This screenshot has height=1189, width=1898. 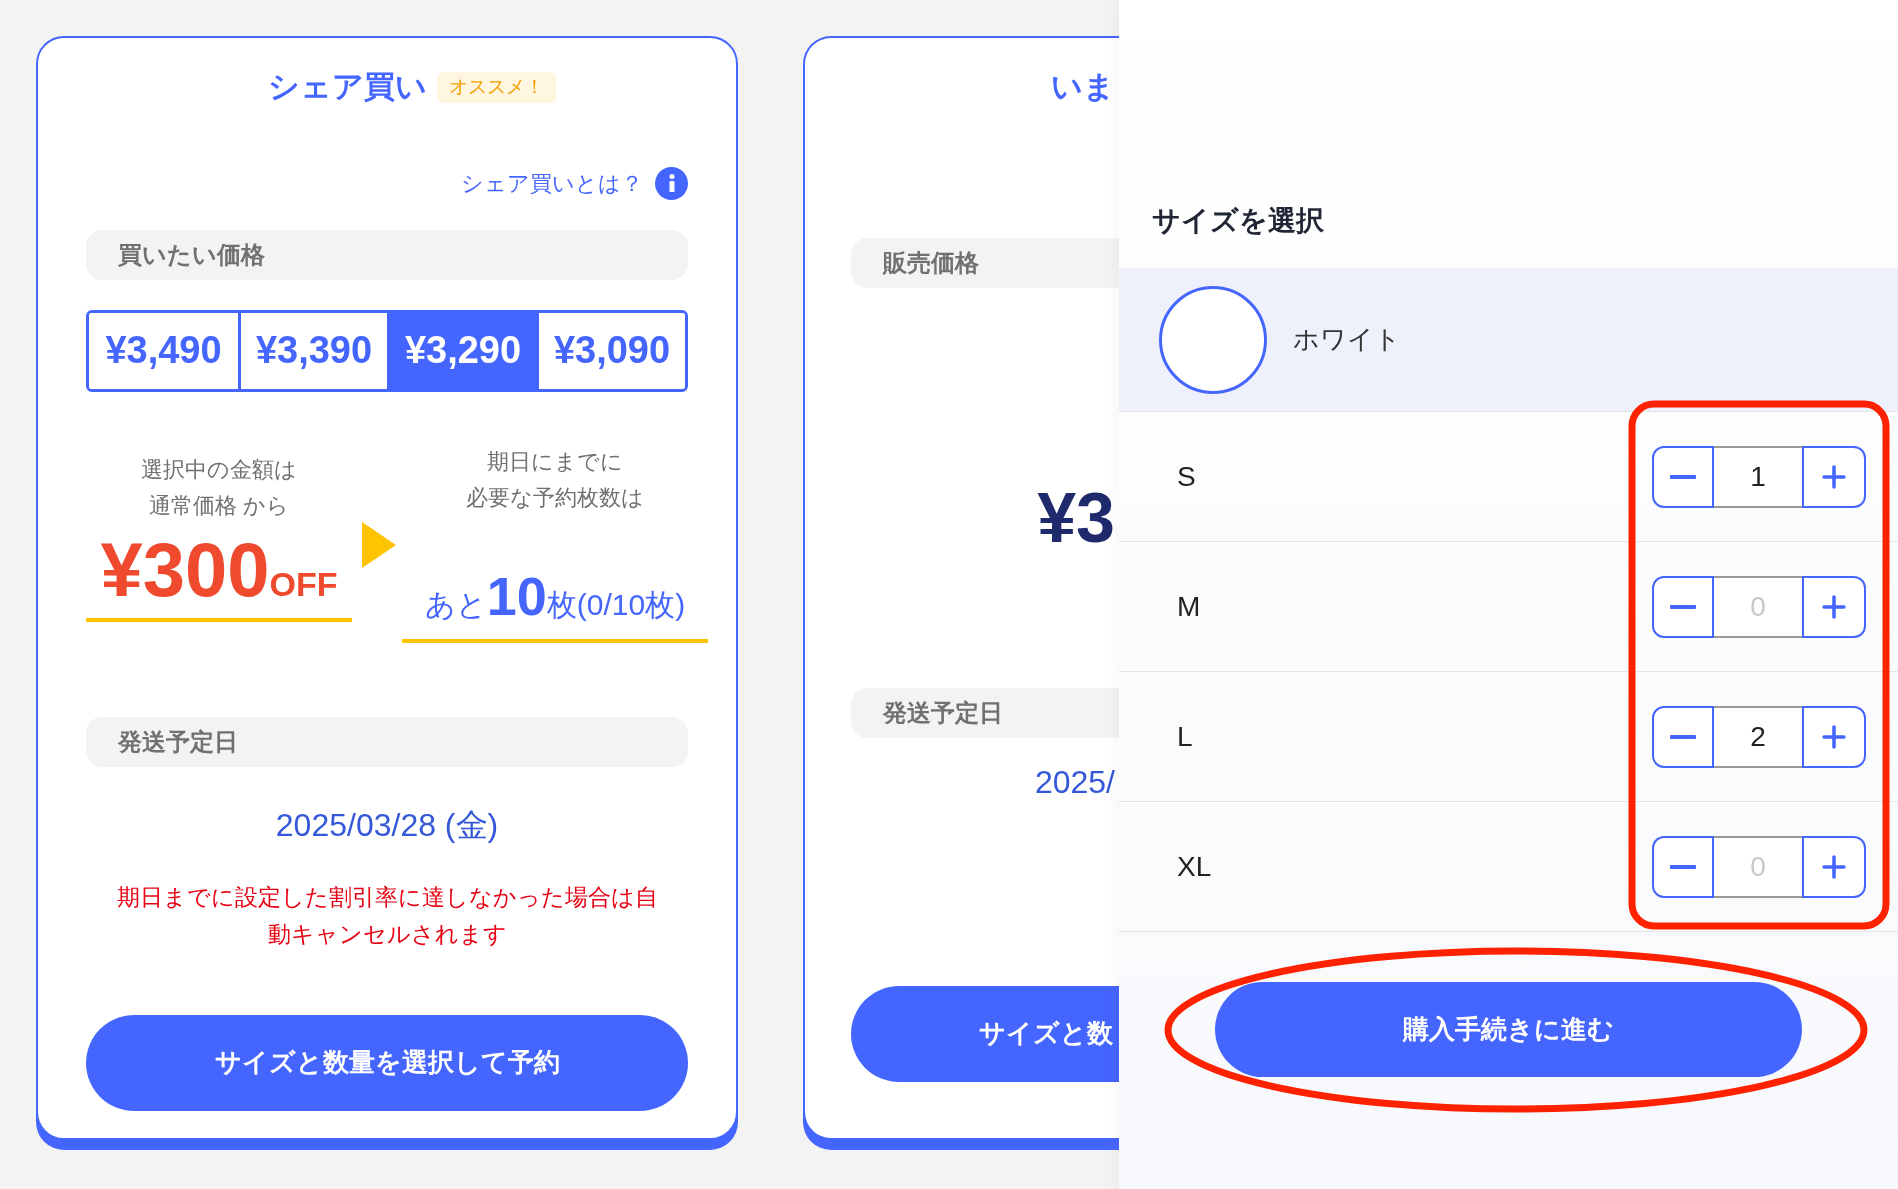 What do you see at coordinates (1508, 340) in the screenshot?
I see `color-option: ホワイト` at bounding box center [1508, 340].